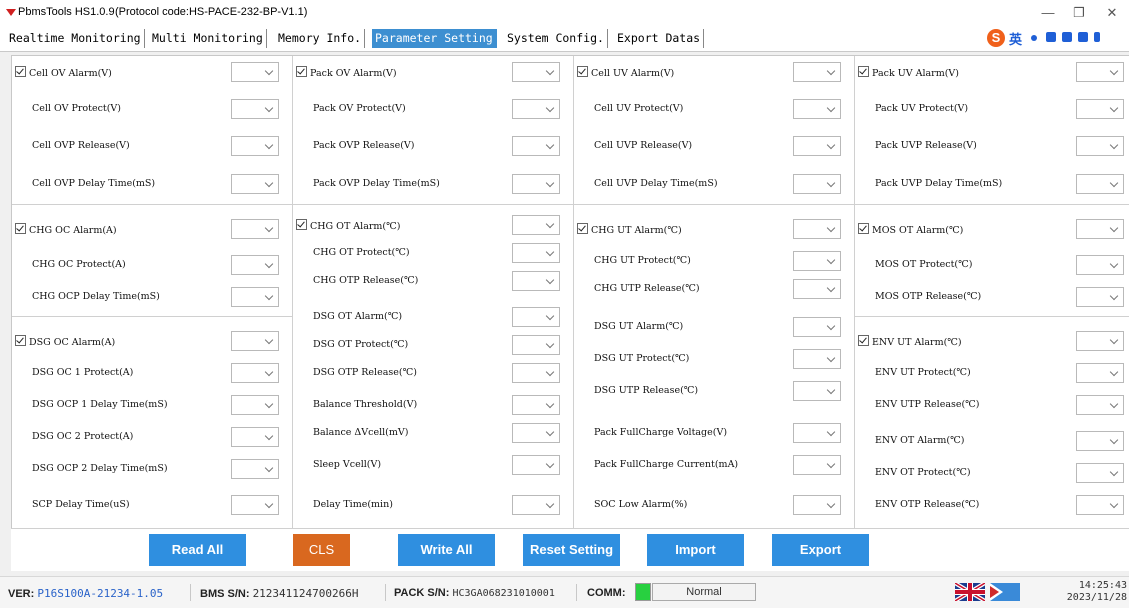 Image resolution: width=1129 pixels, height=608 pixels. Describe the element at coordinates (66, 229) in the screenshot. I see `param-label: CHG OC Alarm(A)` at that location.